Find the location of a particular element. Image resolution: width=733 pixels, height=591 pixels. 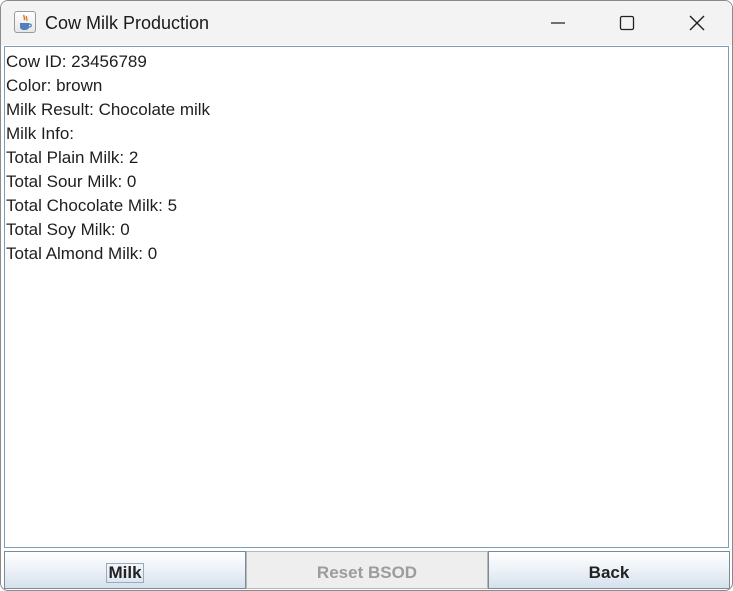

milk-info-line: Milk Info: is located at coordinates (40, 133).